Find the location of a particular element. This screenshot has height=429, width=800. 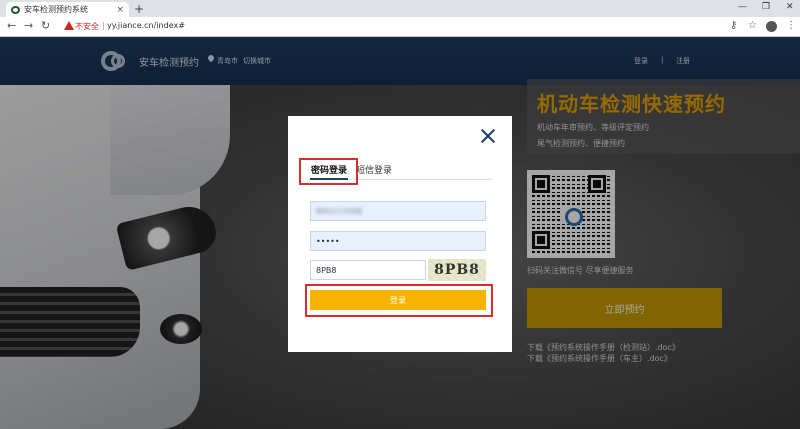

captcha-input: 8PB8 is located at coordinates (368, 270).